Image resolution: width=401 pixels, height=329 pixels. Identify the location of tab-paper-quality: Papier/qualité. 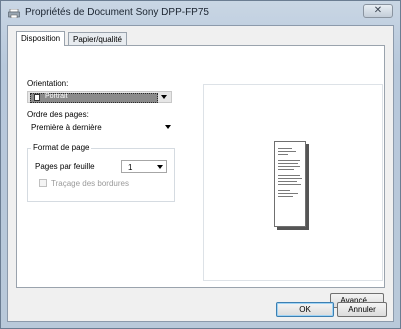
(97, 39).